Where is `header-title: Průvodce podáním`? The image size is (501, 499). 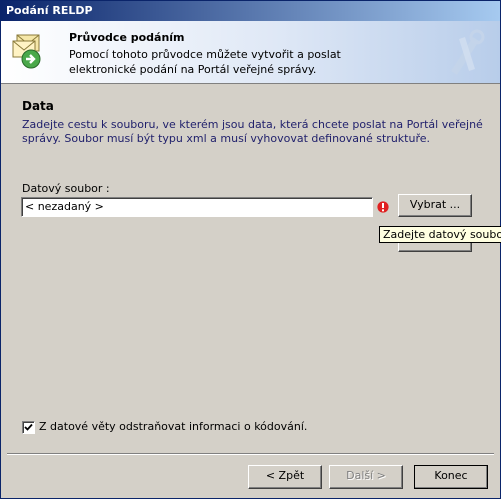 header-title: Průvodce podáním is located at coordinates (127, 37).